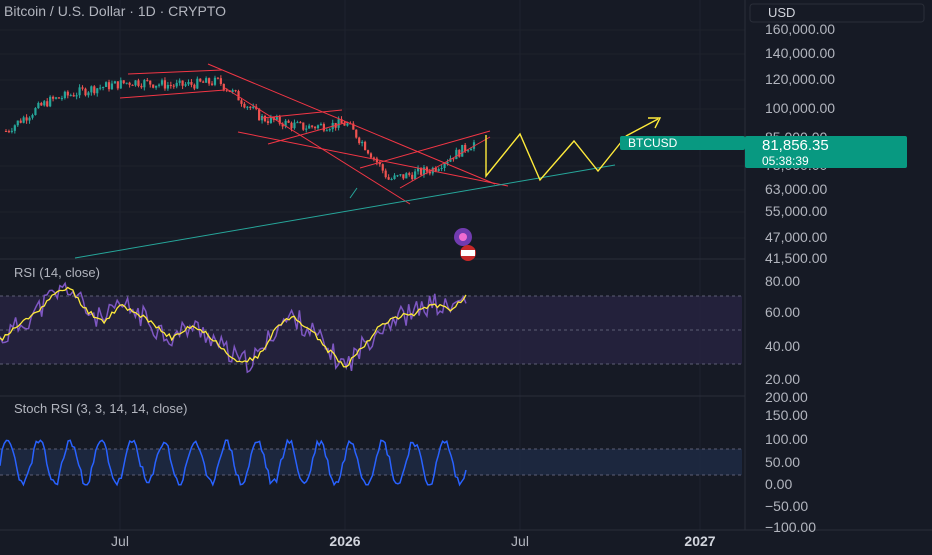  Describe the element at coordinates (778, 484) in the screenshot. I see `stoch-tick-label: 0.00` at that location.